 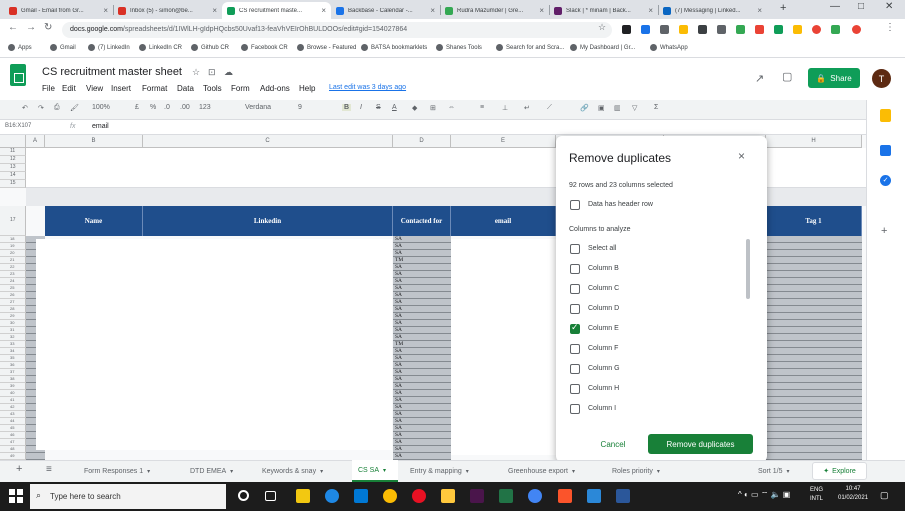 What do you see at coordinates (35, 141) in the screenshot?
I see `column-header: A` at bounding box center [35, 141].